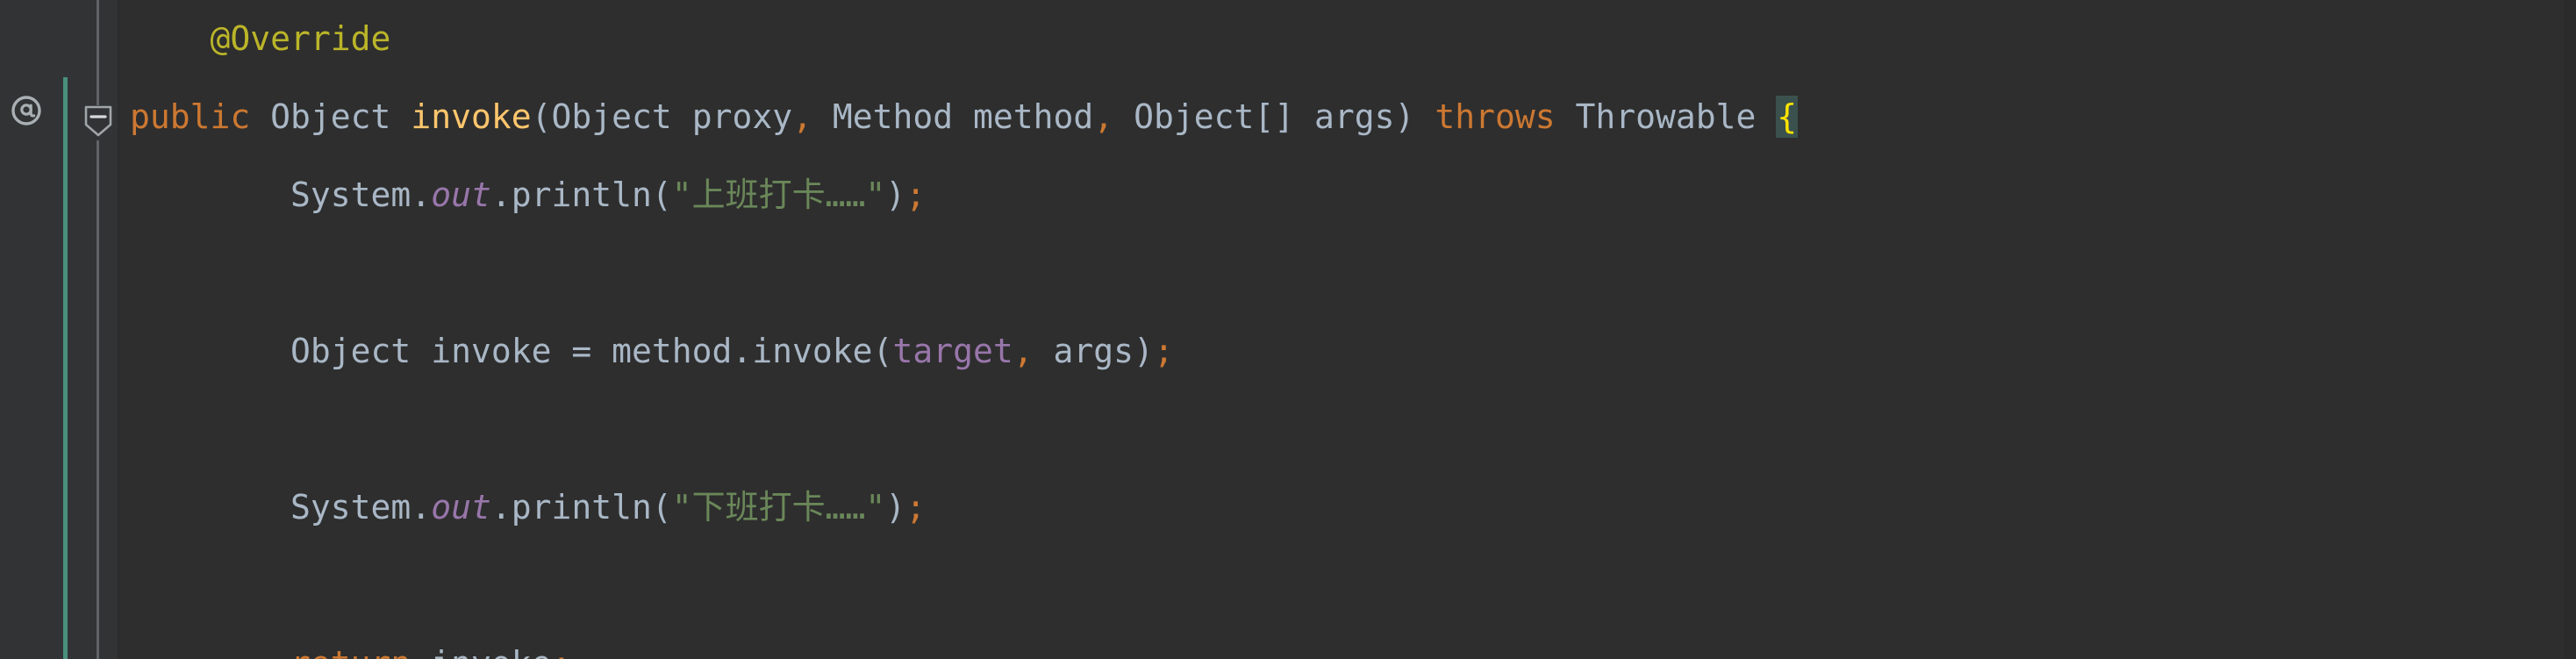 The image size is (2576, 659). I want to click on code-token-class: Method, so click(893, 116).